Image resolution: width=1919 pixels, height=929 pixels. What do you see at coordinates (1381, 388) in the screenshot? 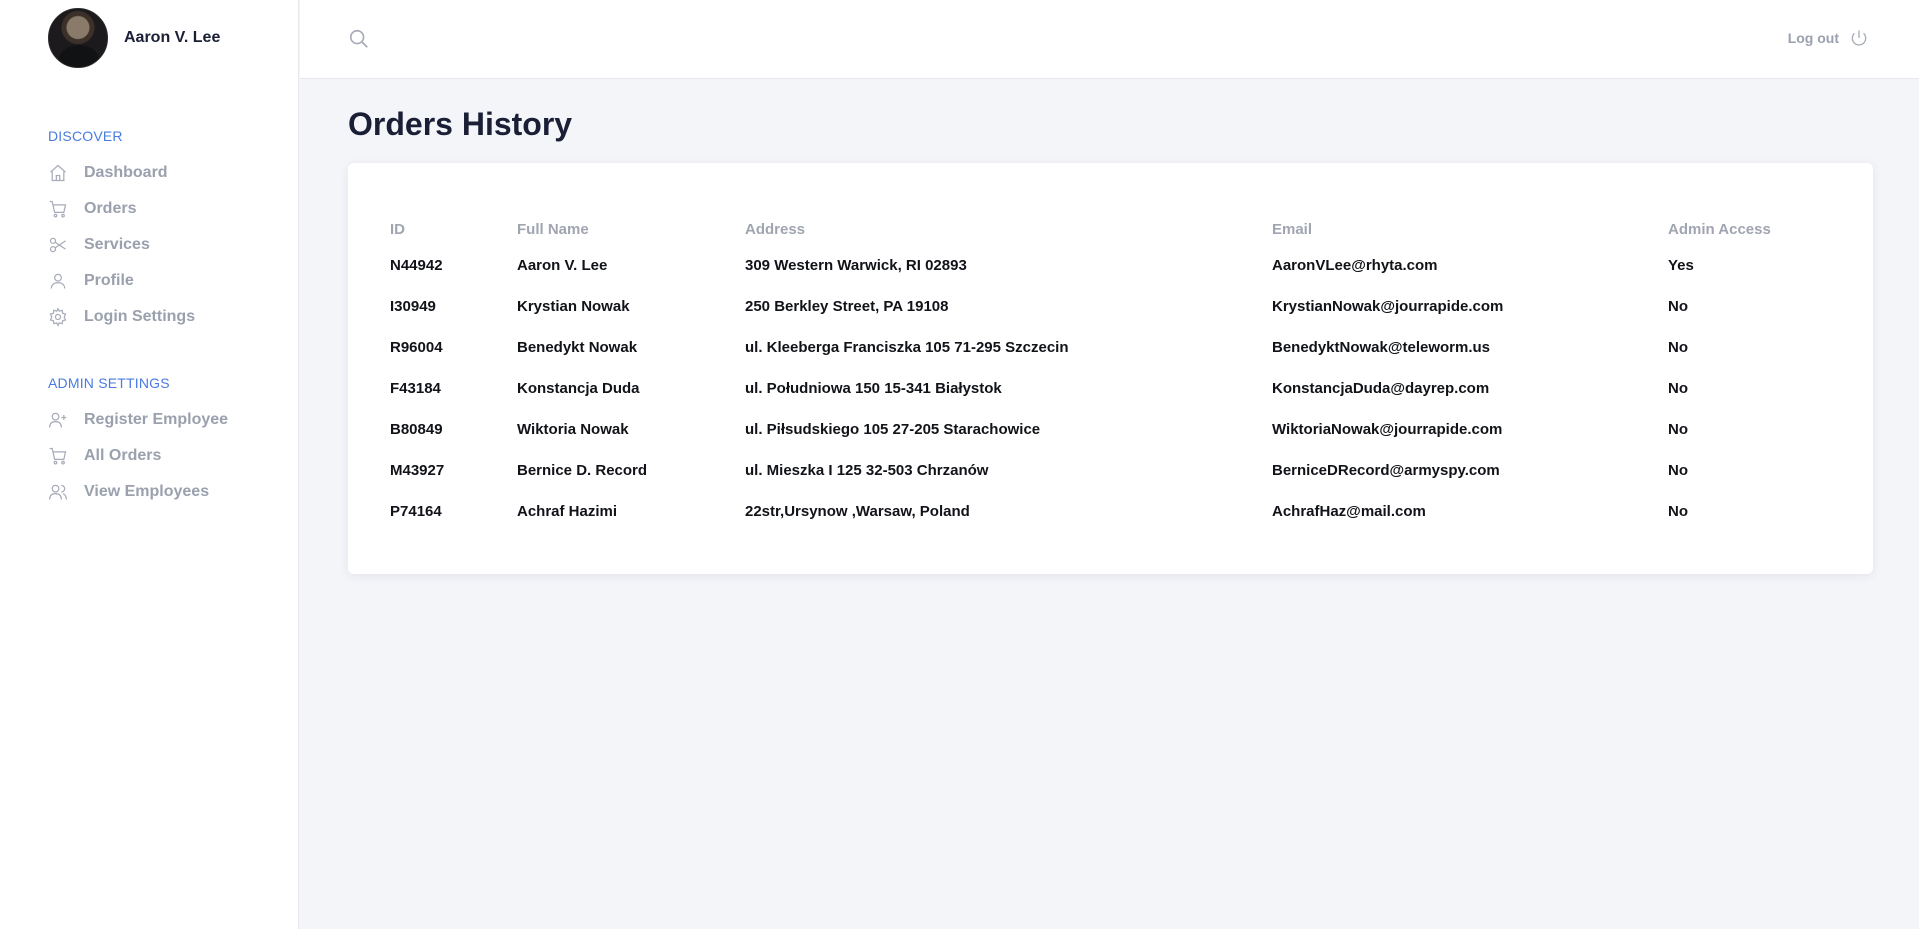
I see `cell-email: KonstancjaDuda@dayrep.com` at bounding box center [1381, 388].